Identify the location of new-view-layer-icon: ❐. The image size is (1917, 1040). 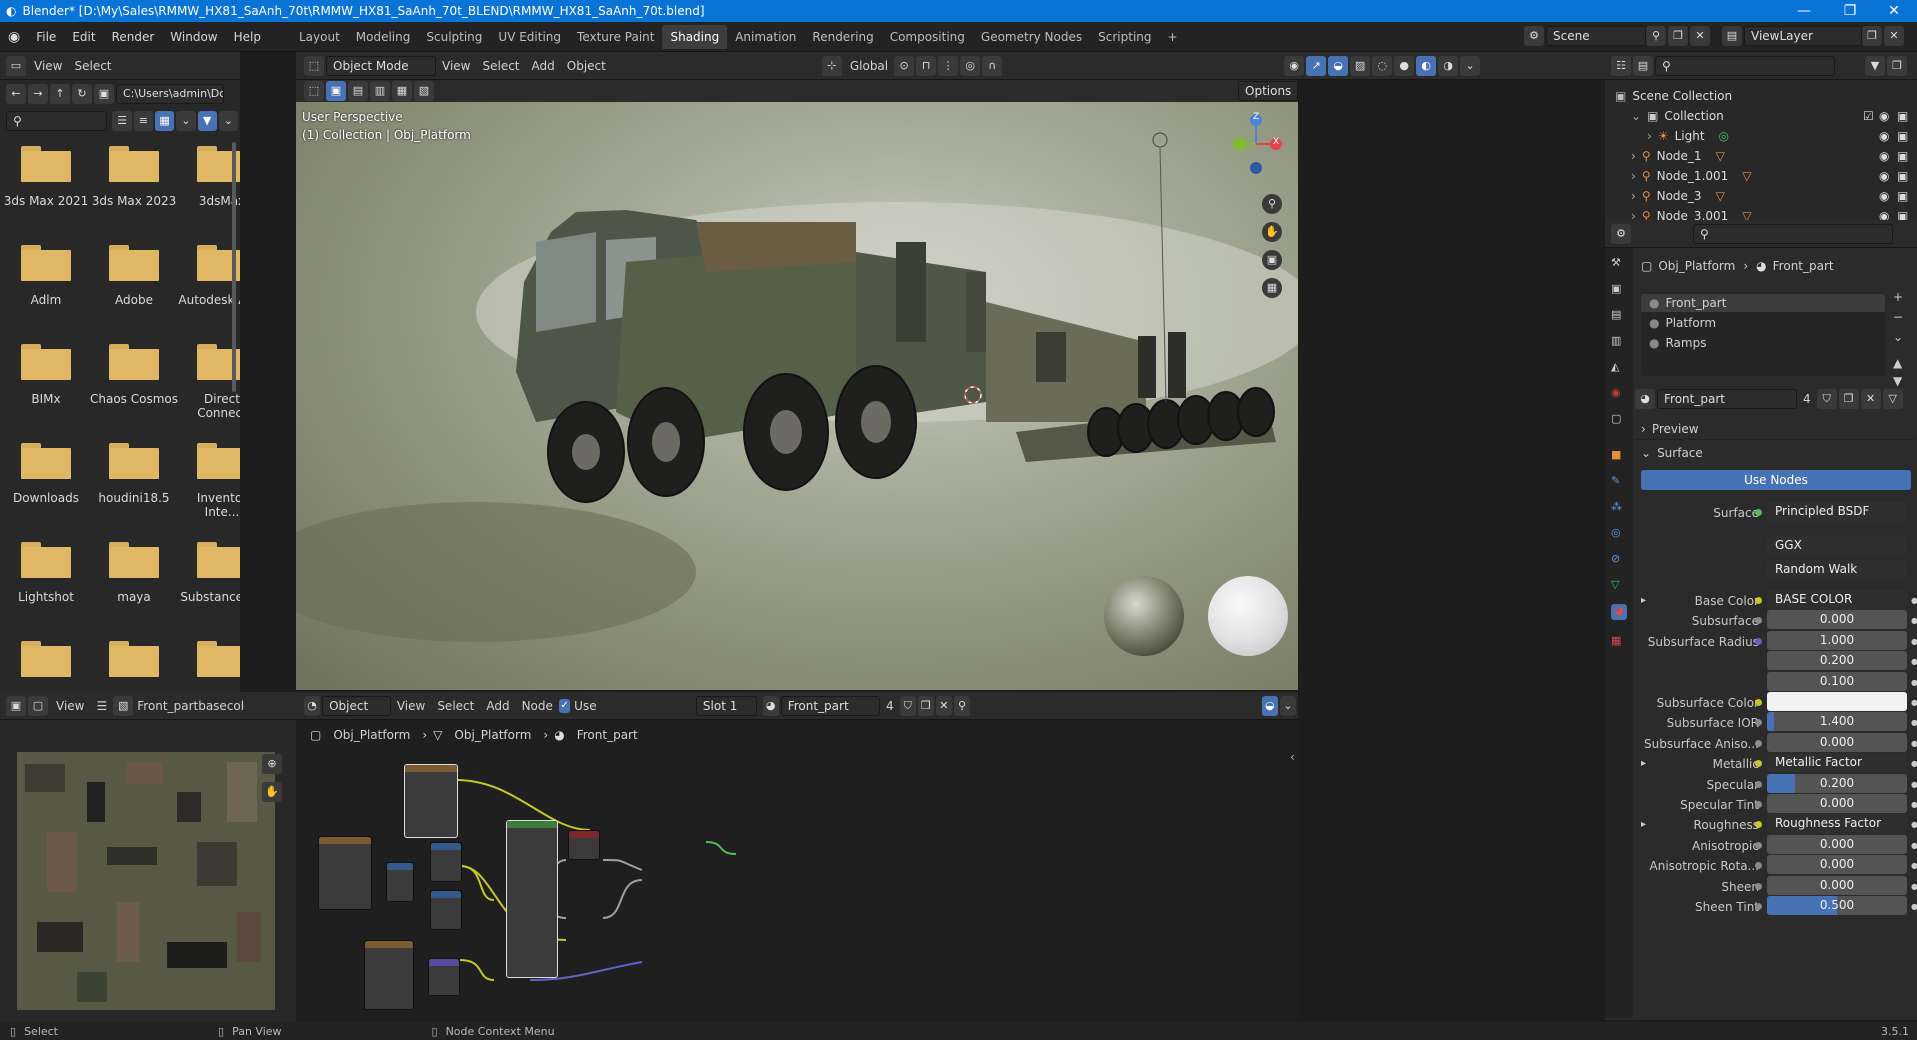
(1872, 36).